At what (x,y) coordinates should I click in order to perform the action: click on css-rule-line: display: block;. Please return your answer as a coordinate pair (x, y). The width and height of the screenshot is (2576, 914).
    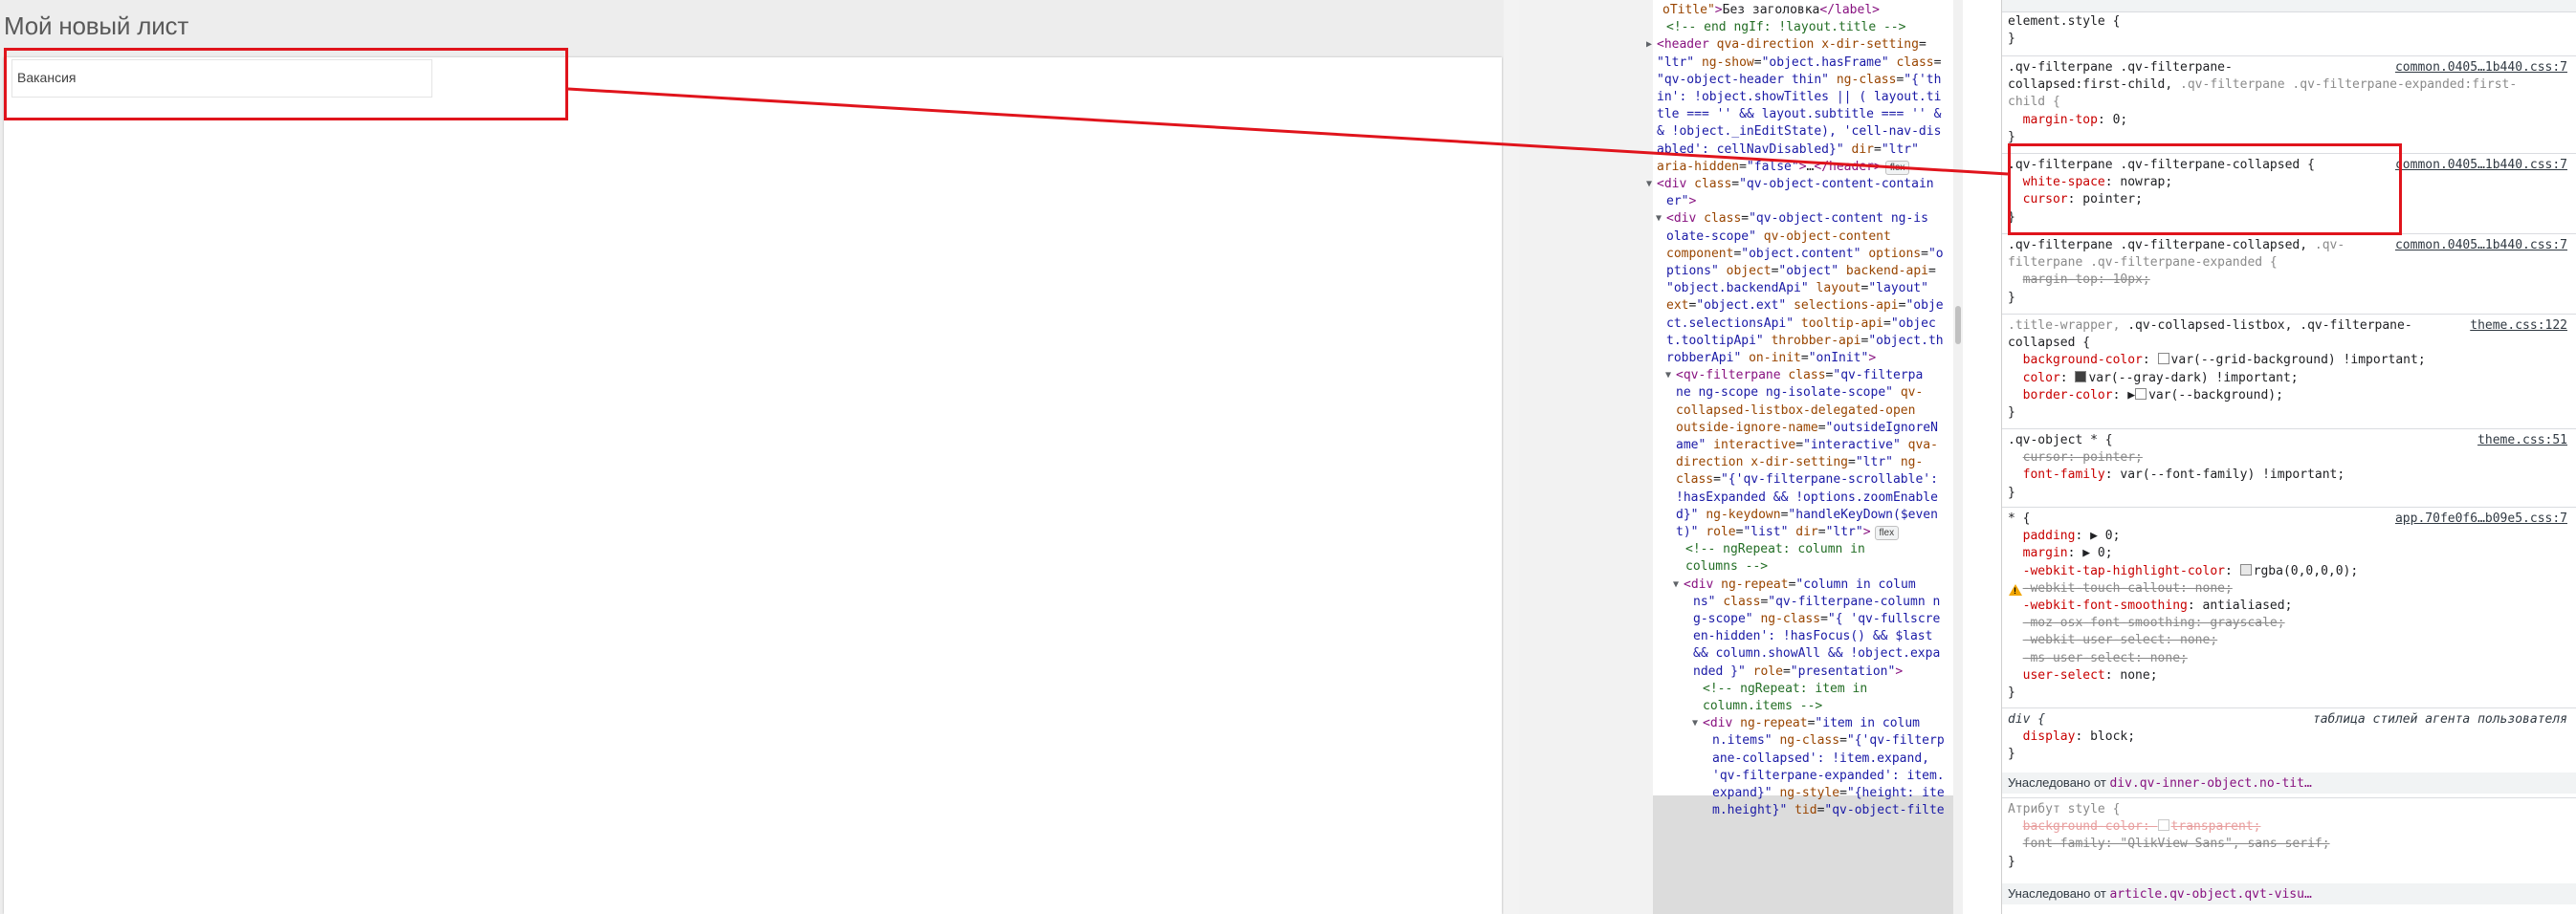
    Looking at the image, I should click on (2071, 737).